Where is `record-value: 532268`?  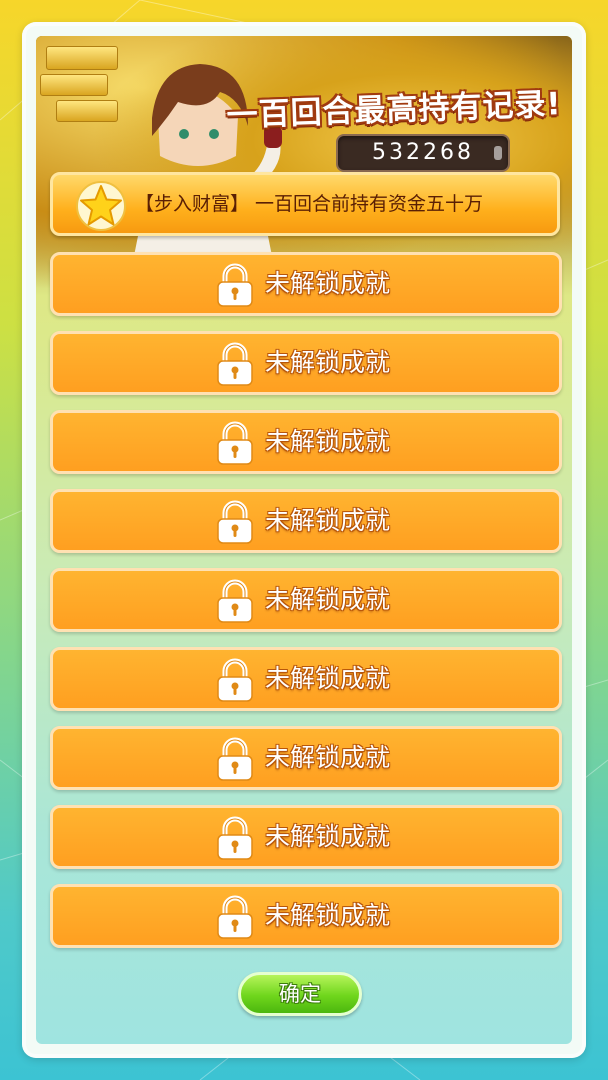
record-value: 532268 is located at coordinates (423, 152).